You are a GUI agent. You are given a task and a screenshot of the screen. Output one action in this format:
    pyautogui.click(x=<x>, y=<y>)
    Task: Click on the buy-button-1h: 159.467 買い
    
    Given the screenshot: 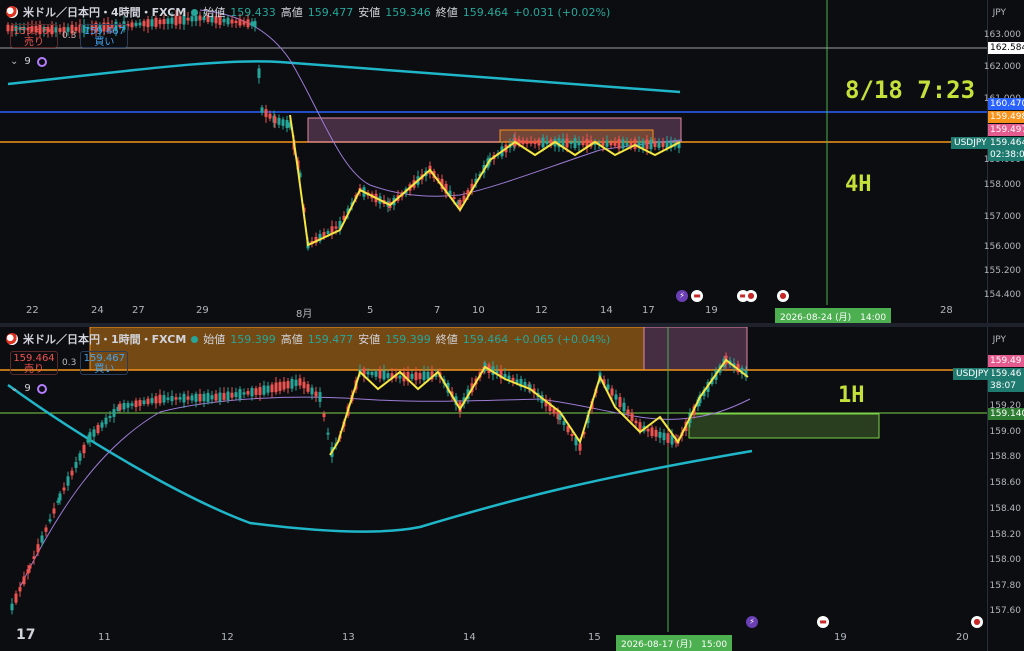 What is the action you would take?
    pyautogui.click(x=104, y=363)
    